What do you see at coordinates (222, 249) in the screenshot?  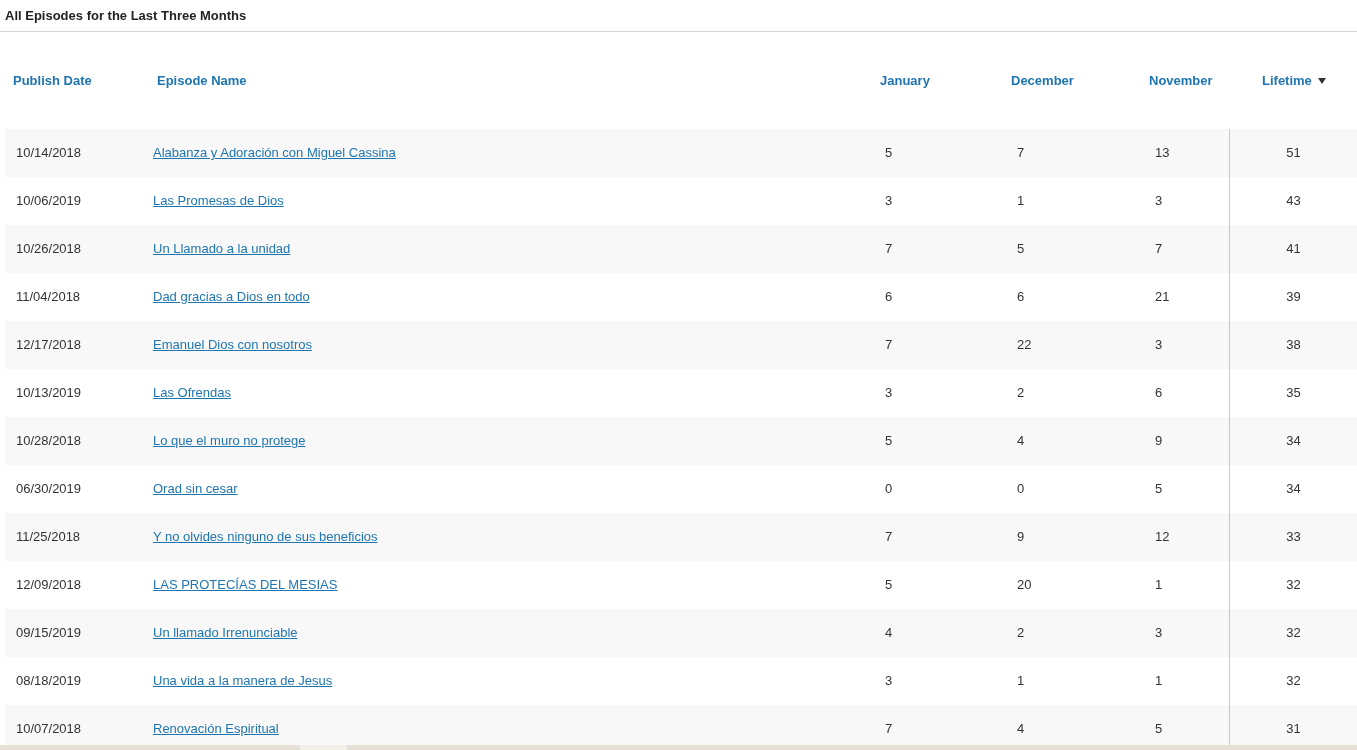 I see `episode-link: Un Llamado a la unidad` at bounding box center [222, 249].